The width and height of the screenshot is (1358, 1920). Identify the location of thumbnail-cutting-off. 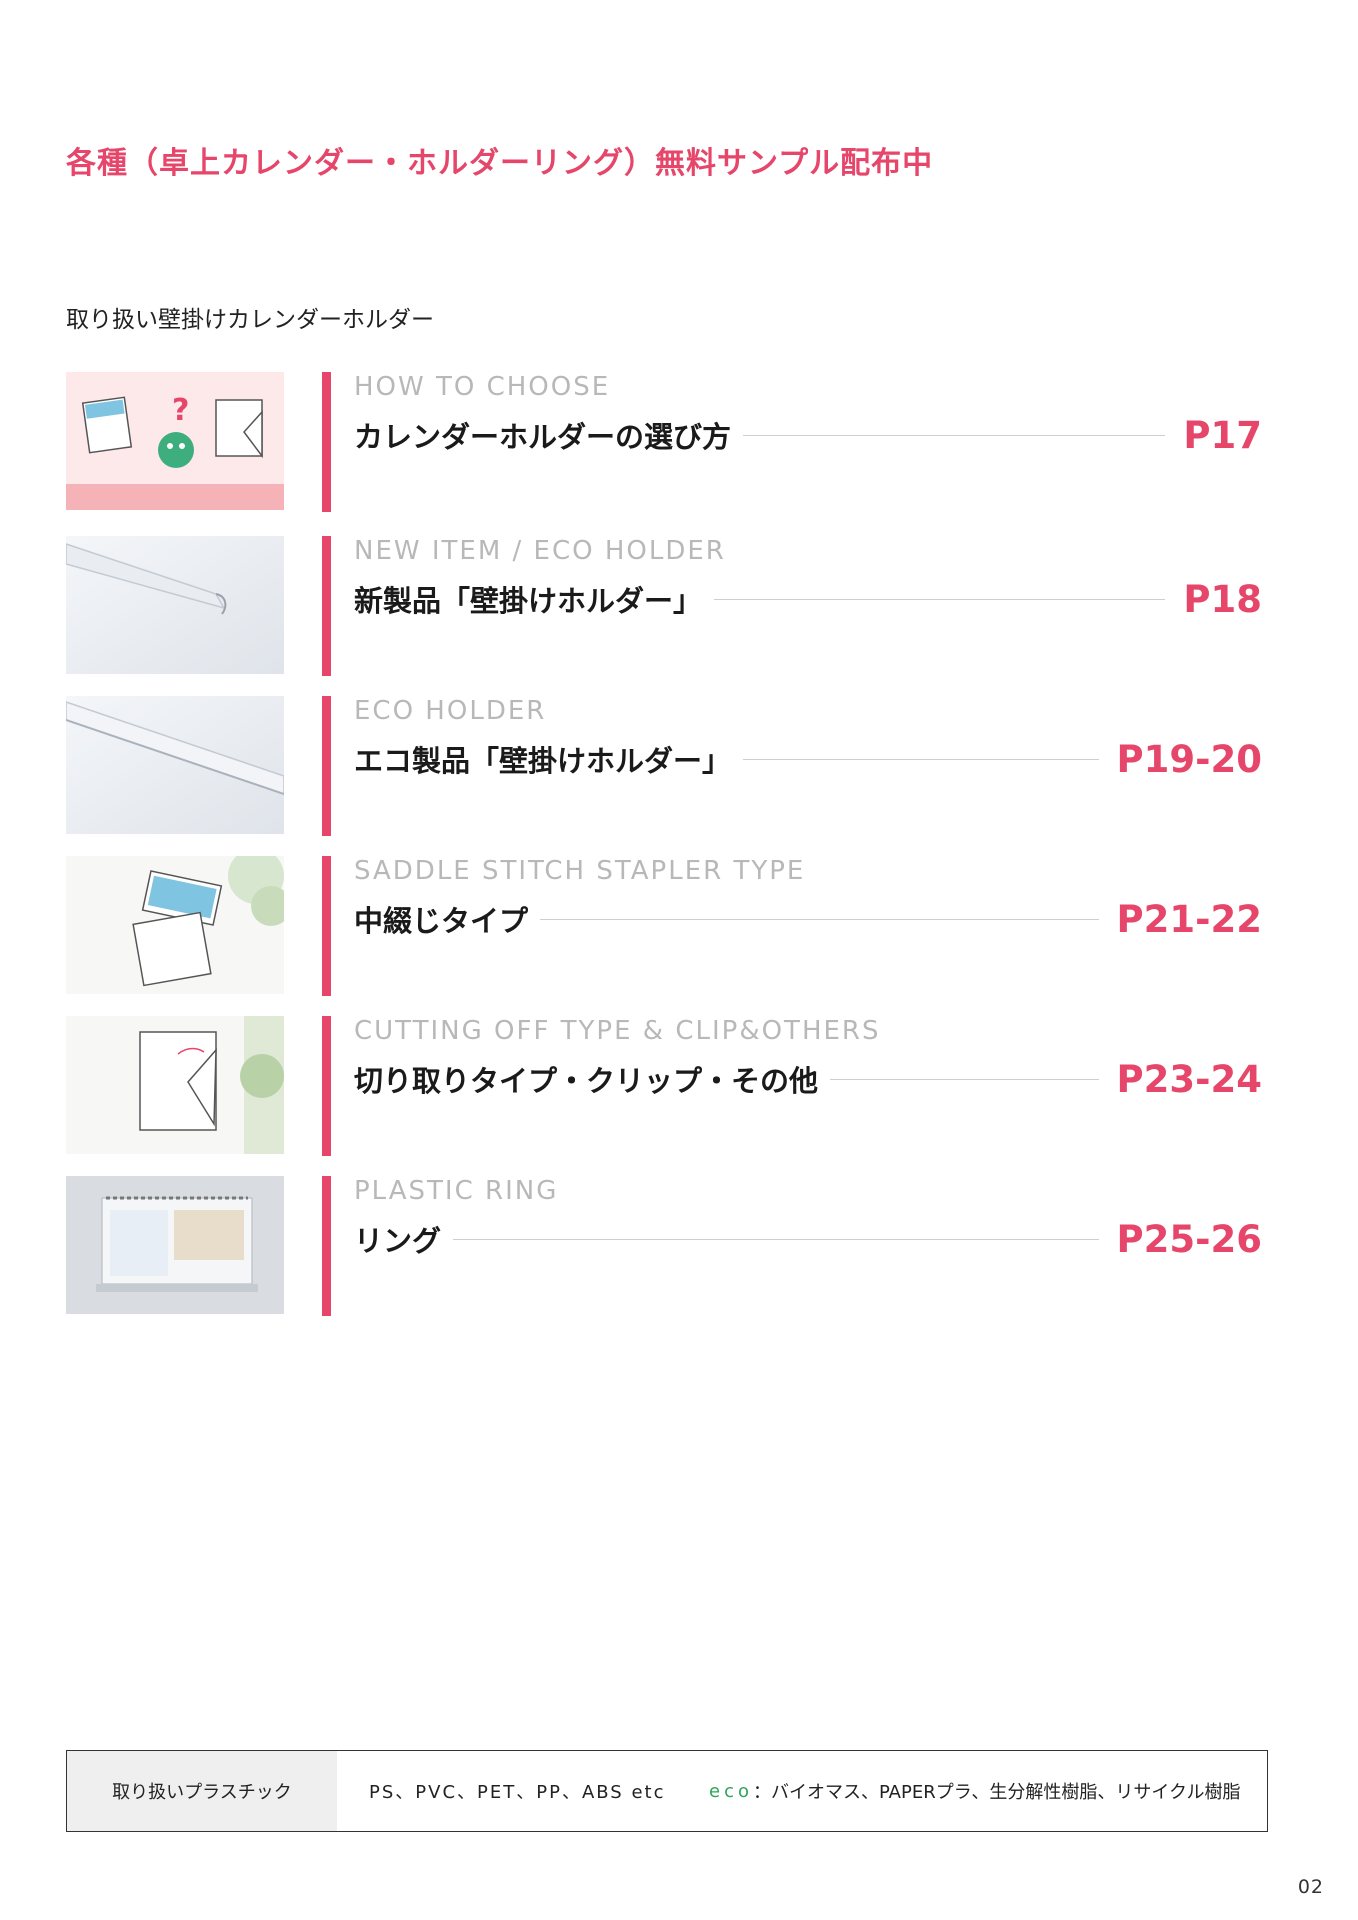
(175, 1085).